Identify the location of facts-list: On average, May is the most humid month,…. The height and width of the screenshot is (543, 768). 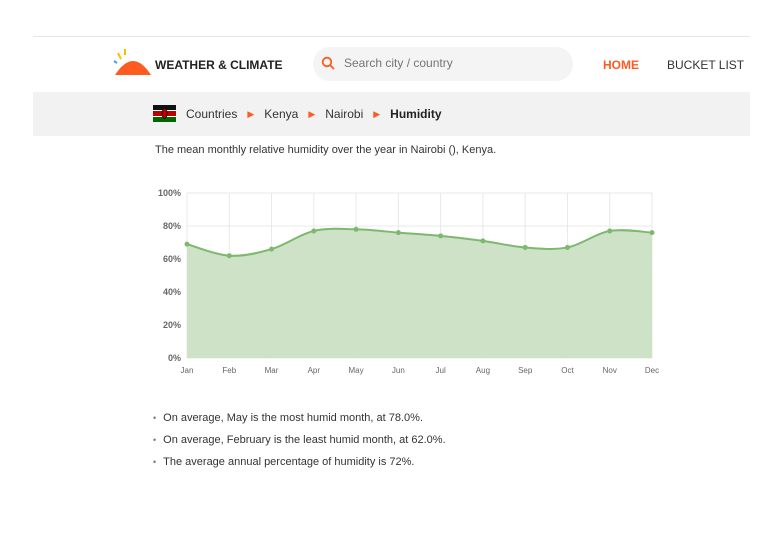
(299, 445).